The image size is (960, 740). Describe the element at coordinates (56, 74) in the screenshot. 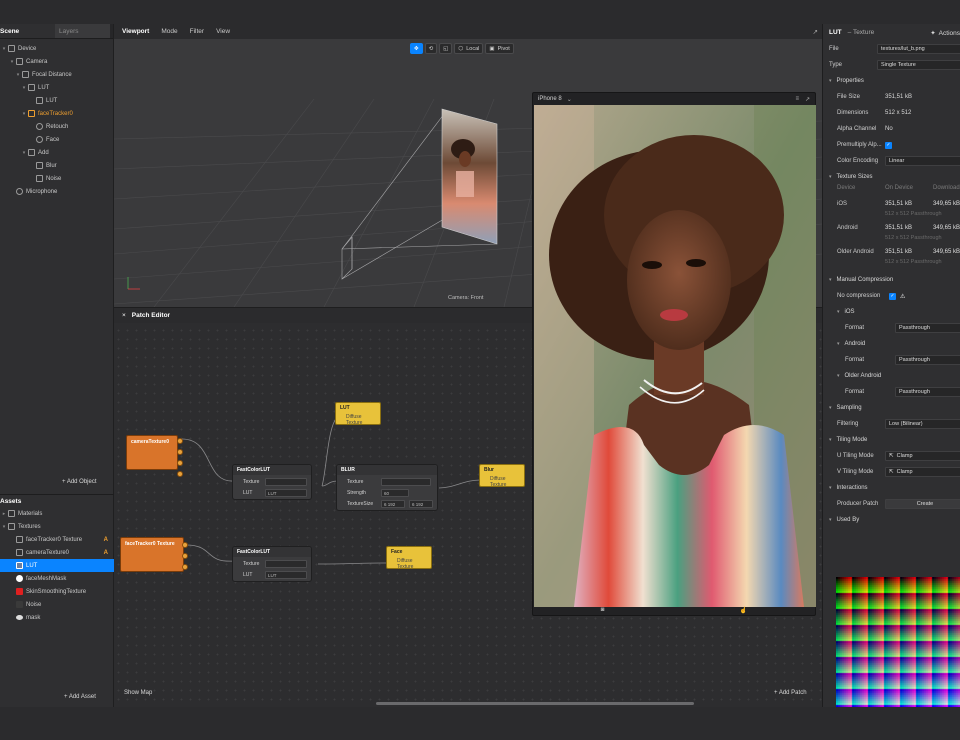

I see `scene-item-focal-distance: ▾ Focal Distance` at that location.